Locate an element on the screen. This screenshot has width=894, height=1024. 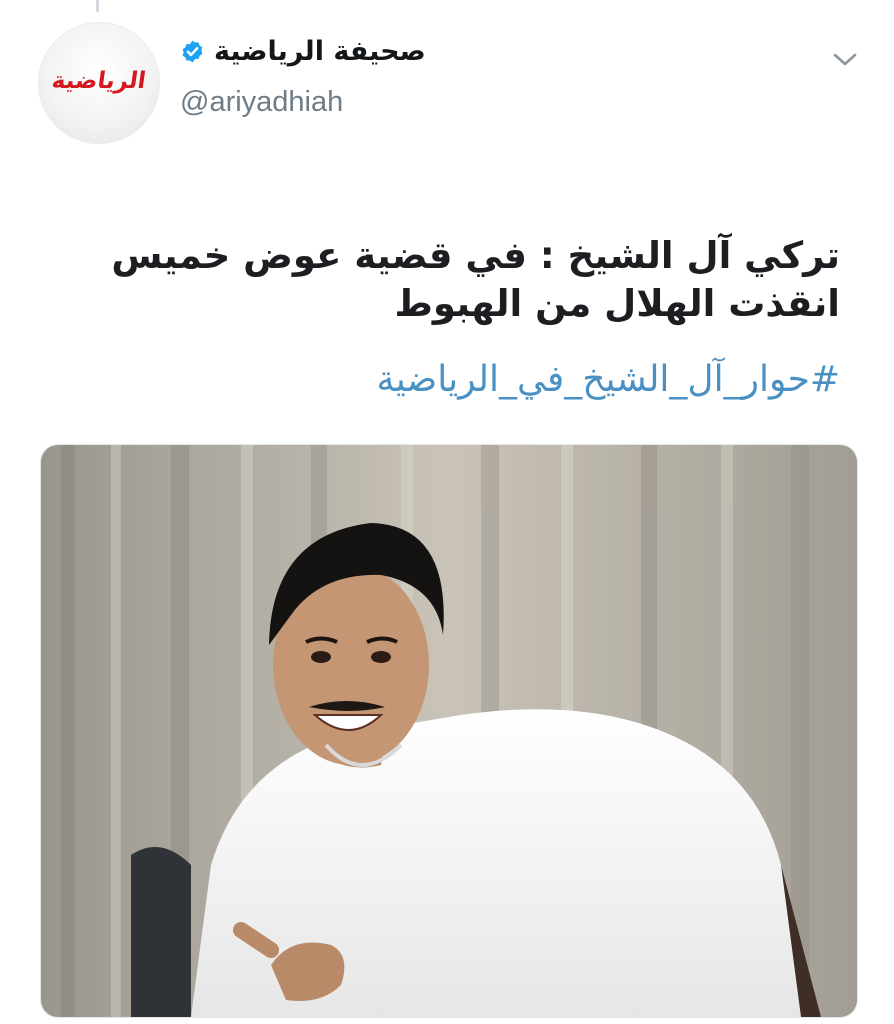
avatar-logo: الرياضية is located at coordinates (99, 81).